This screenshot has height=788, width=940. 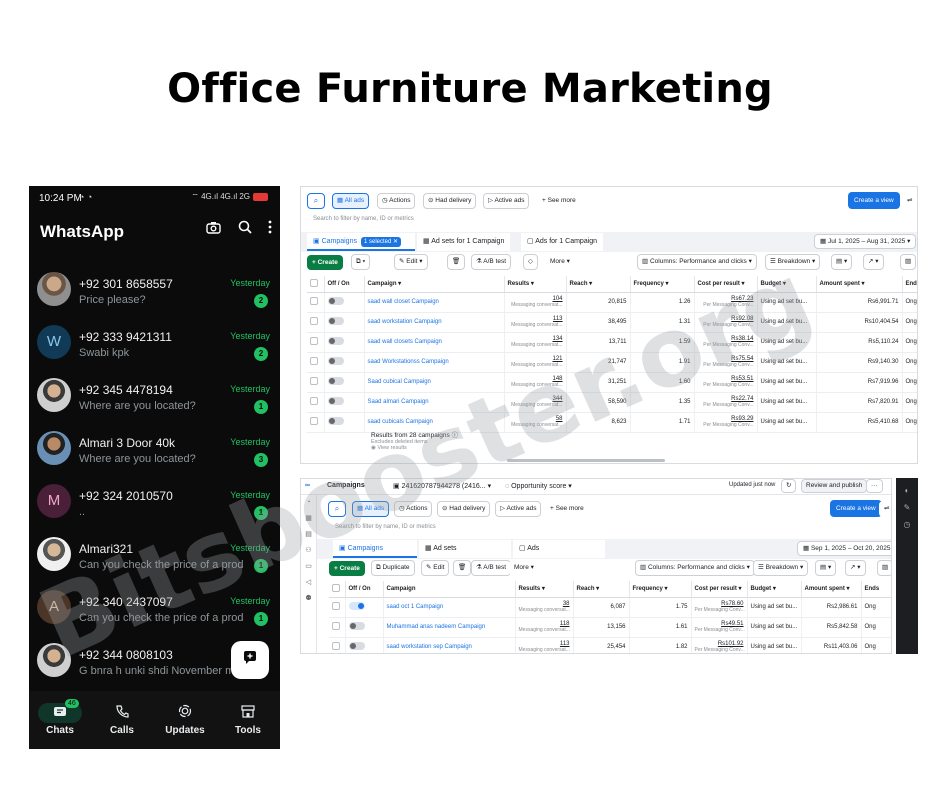 What do you see at coordinates (325, 262) in the screenshot?
I see `create-button: + Create` at bounding box center [325, 262].